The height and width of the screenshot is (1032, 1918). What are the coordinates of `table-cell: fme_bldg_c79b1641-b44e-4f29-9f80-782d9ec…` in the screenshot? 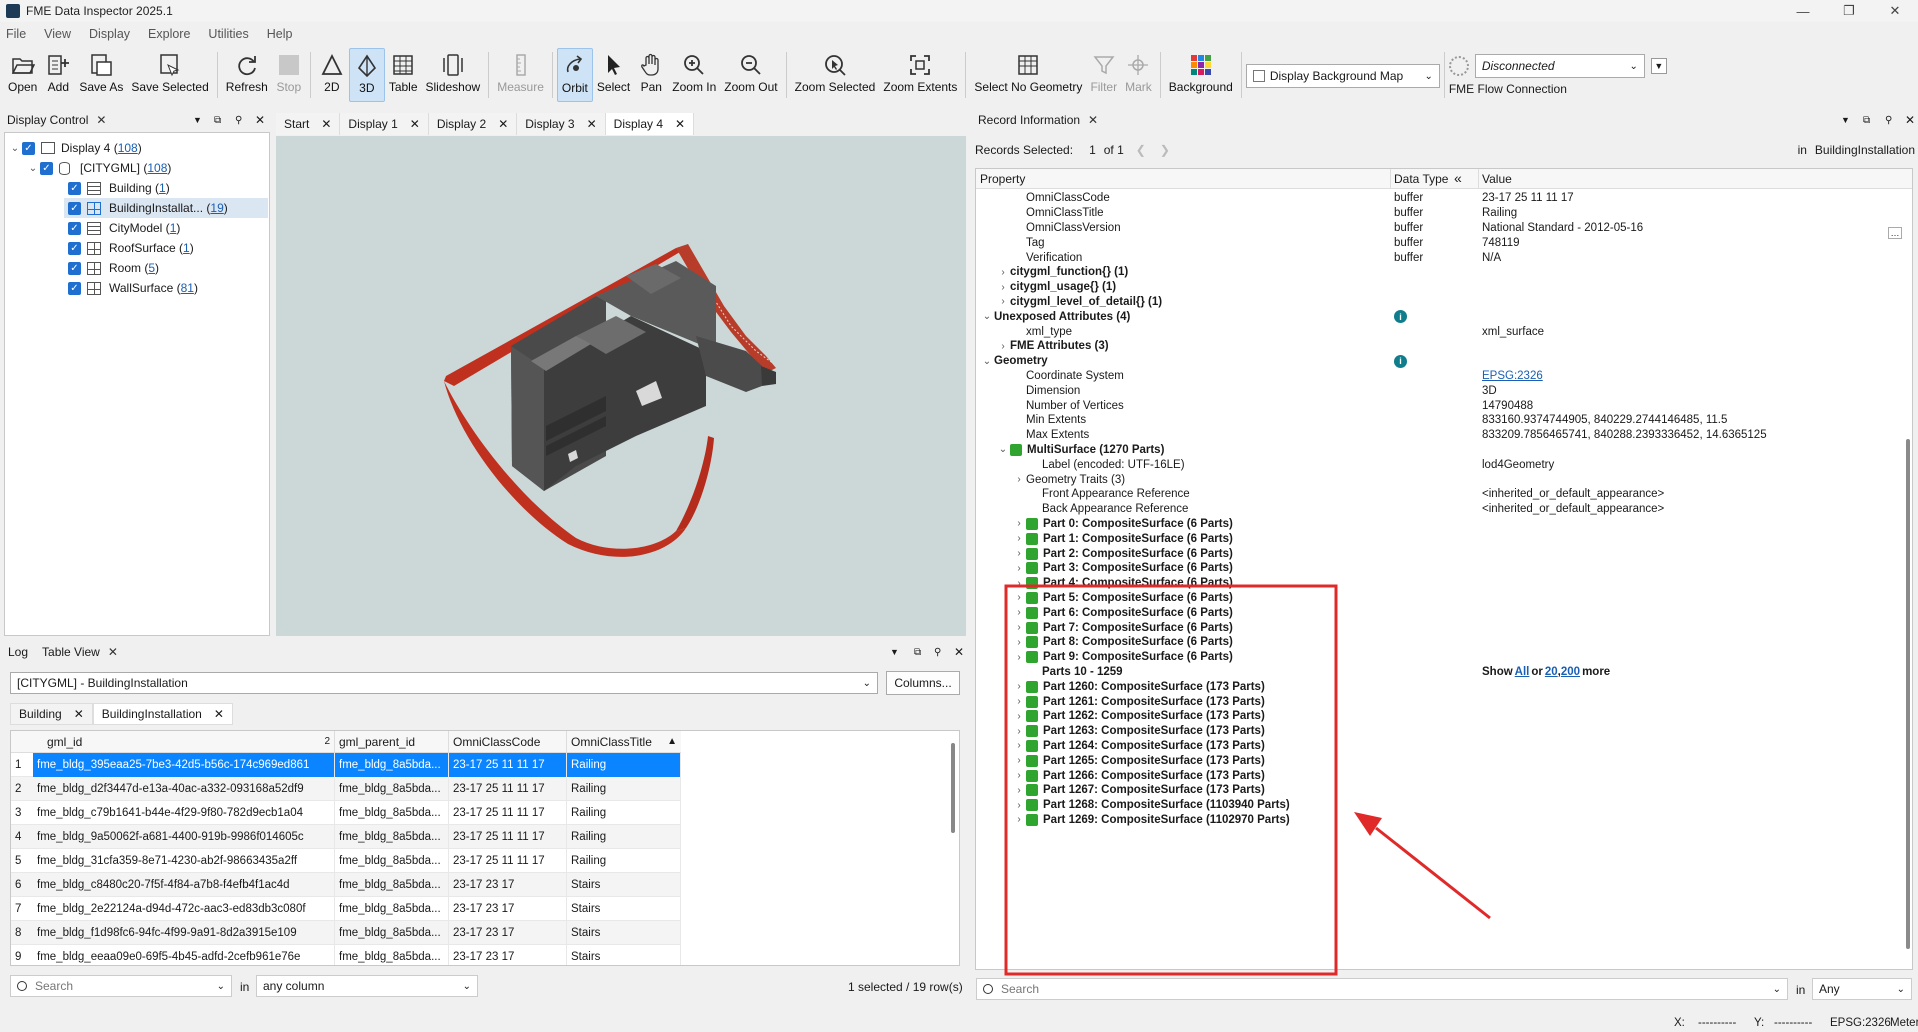 It's located at (184, 812).